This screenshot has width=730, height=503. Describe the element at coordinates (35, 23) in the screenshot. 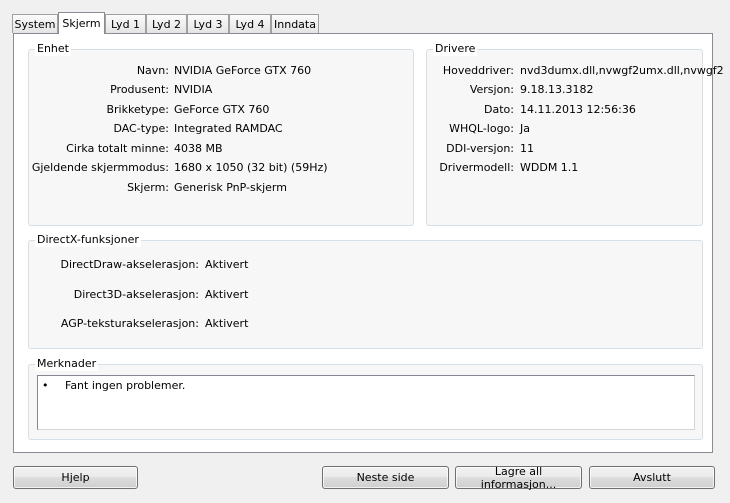

I see `tab-system: System` at that location.